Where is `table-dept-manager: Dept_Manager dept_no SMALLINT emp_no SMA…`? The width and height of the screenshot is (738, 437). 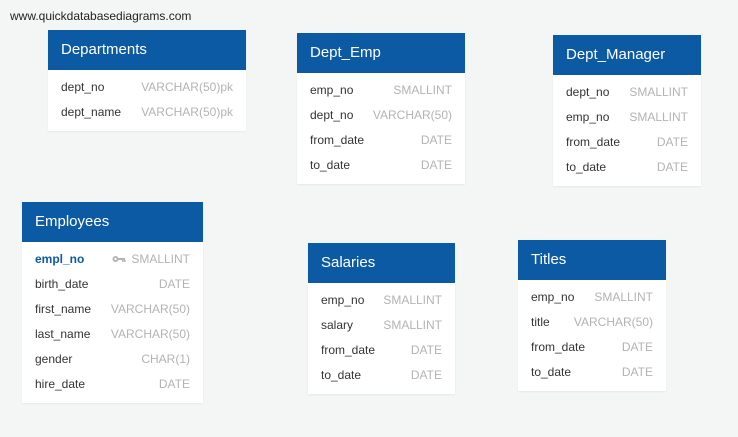
table-dept-manager: Dept_Manager dept_no SMALLINT emp_no SMA… is located at coordinates (627, 110).